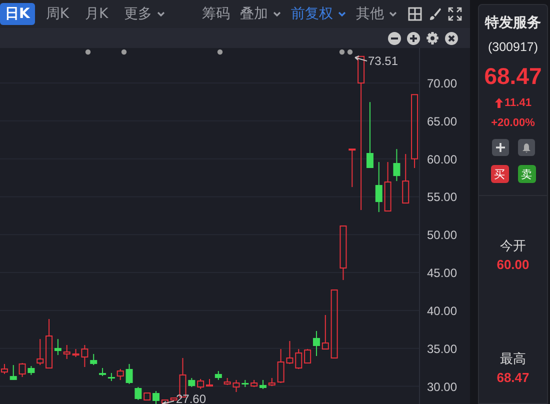 This screenshot has height=404, width=550. I want to click on axis-label: 40.00, so click(442, 311).